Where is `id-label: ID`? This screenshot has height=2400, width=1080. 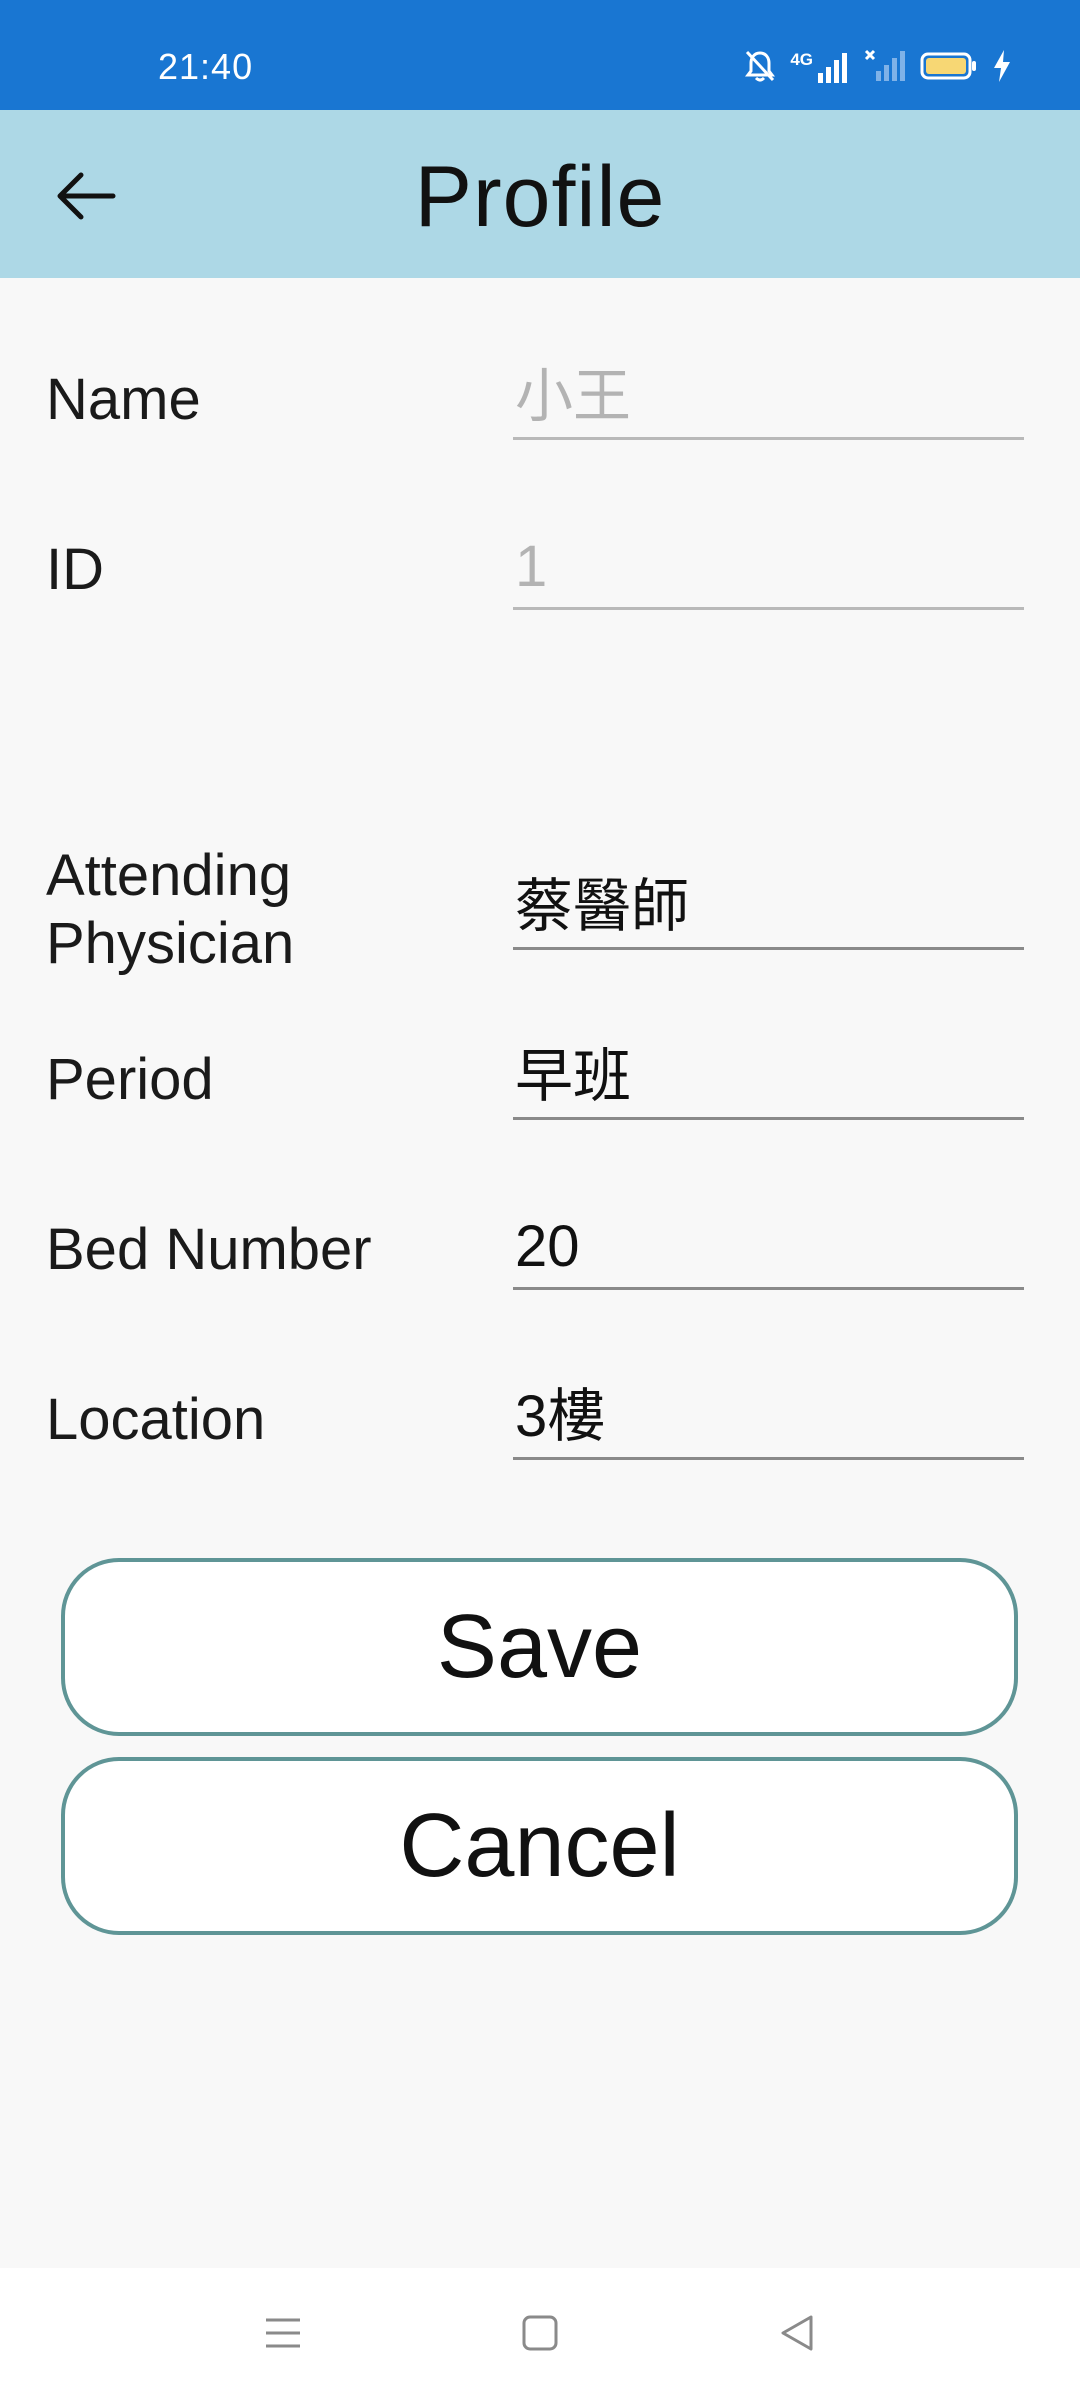 id-label: ID is located at coordinates (75, 569).